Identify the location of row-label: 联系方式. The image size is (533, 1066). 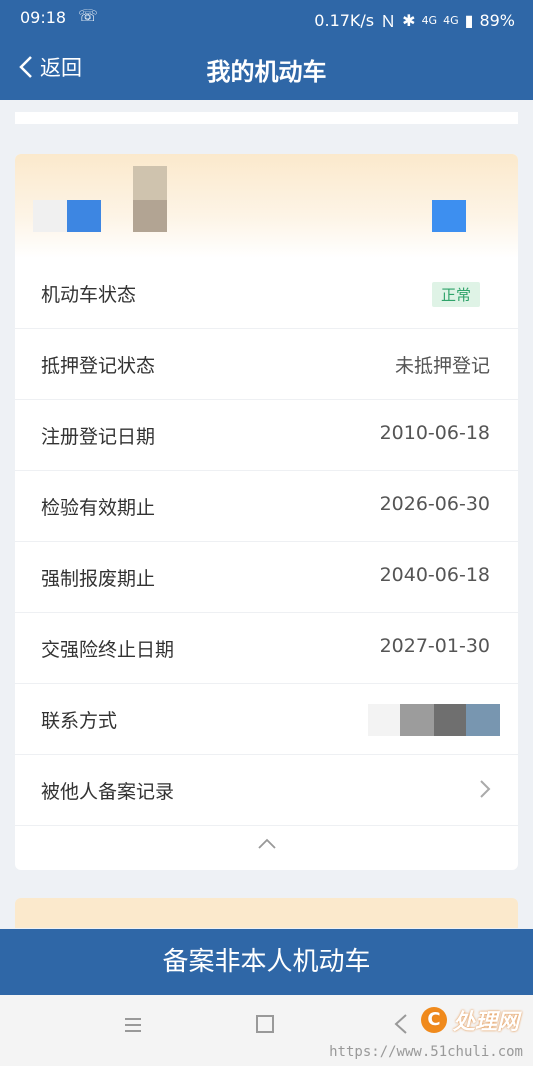
(79, 721).